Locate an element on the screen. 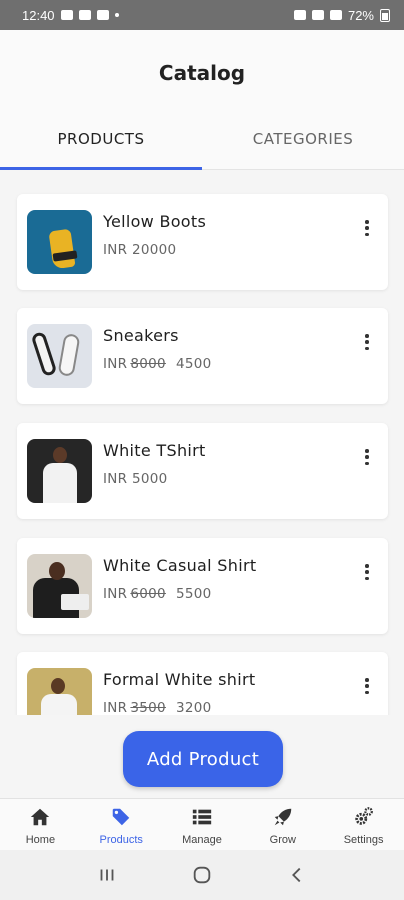 This screenshot has width=404, height=900. rocket-icon is located at coordinates (283, 817).